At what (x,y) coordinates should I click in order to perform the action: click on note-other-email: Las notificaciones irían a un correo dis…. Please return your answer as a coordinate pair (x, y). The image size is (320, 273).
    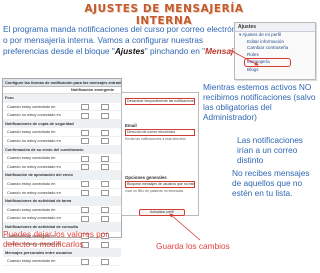
    Looking at the image, I should click on (270, 150).